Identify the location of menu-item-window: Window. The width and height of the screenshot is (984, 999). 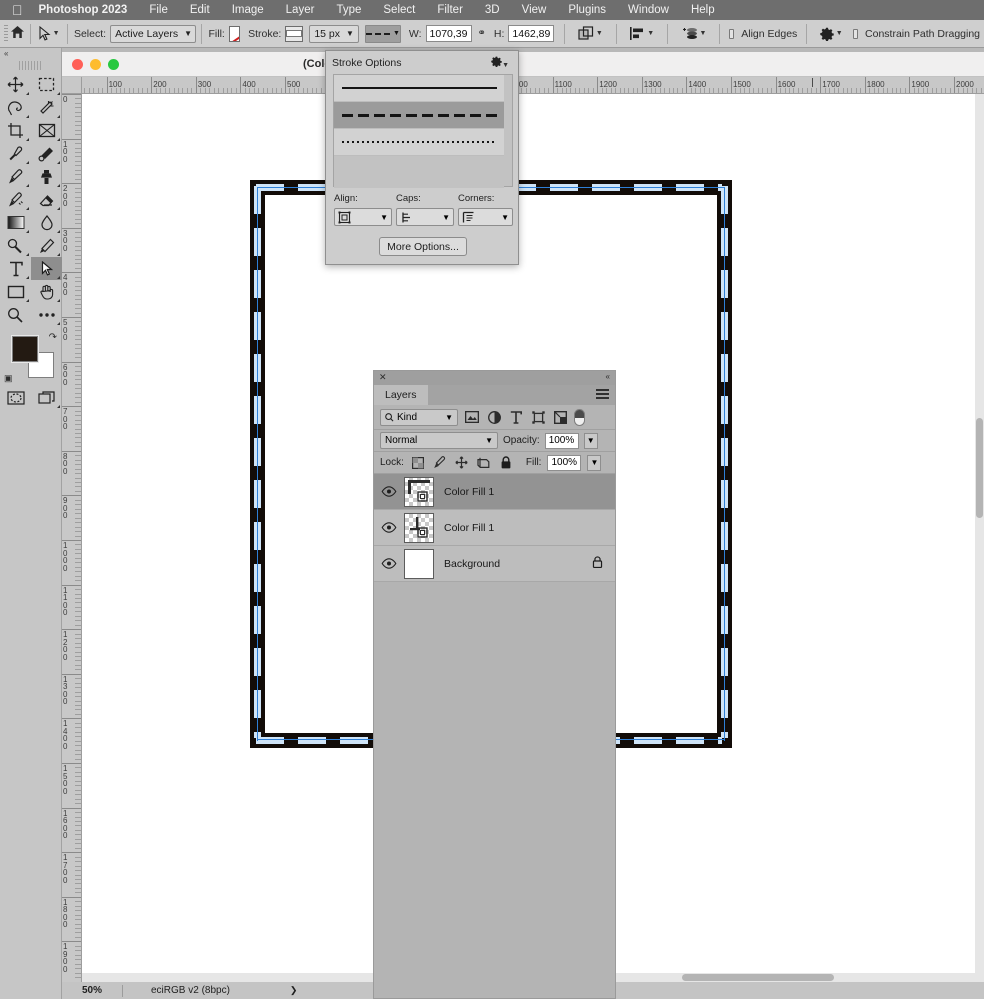
(648, 10).